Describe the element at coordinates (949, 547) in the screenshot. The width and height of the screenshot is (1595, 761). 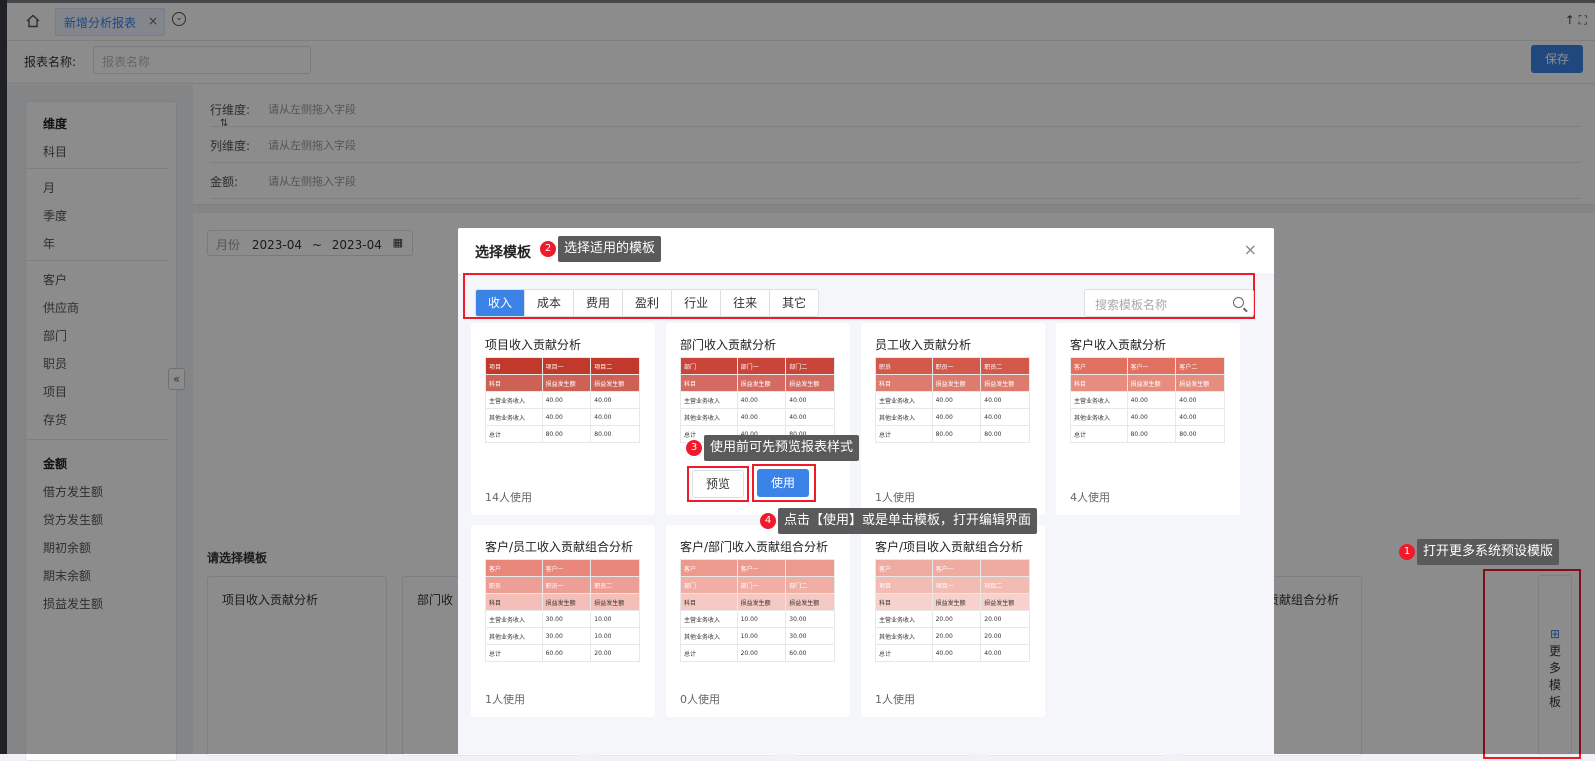
I see `template-title: 客户/项目收入贡献组合分析` at that location.